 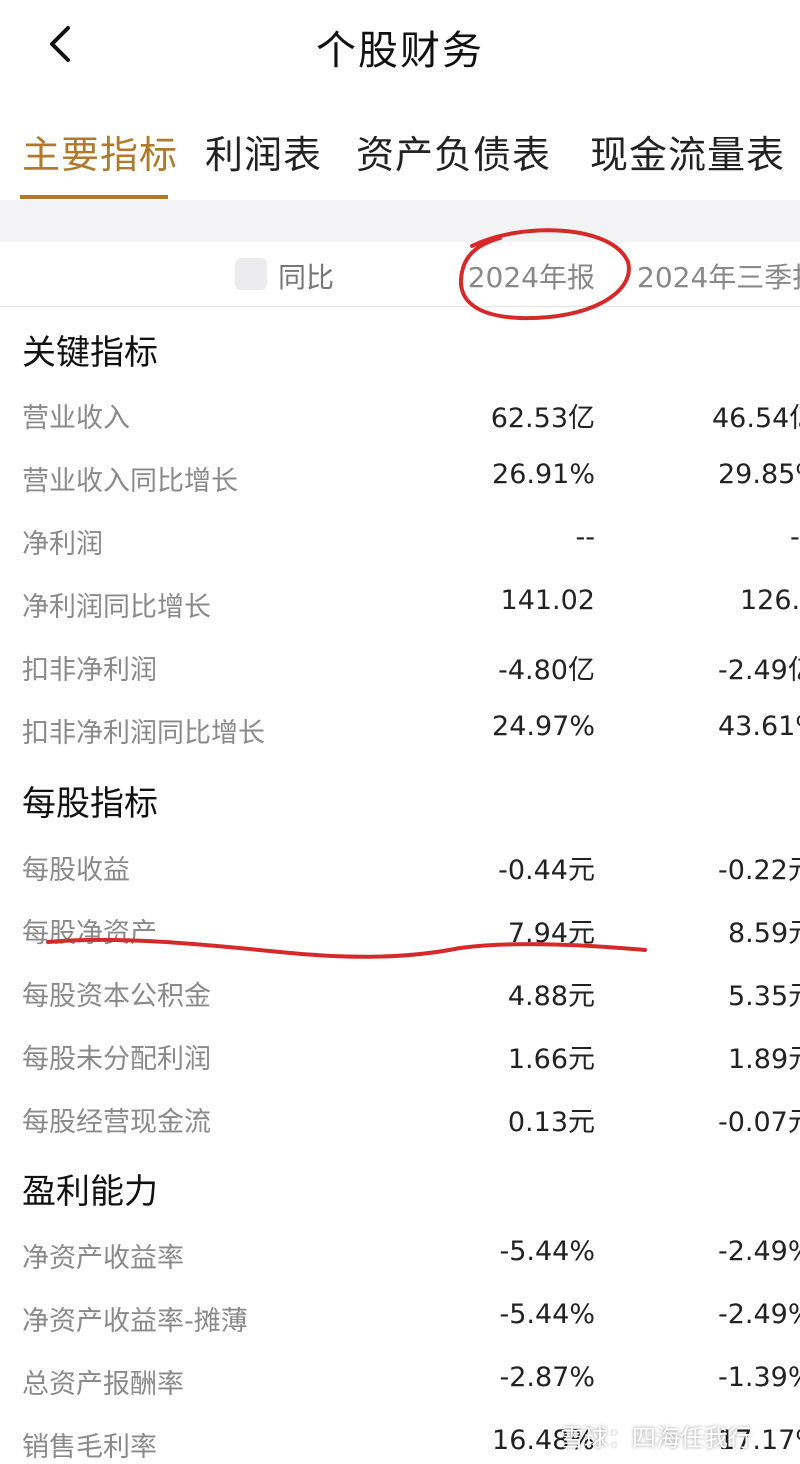 What do you see at coordinates (543, 474) in the screenshot?
I see `row-value-annual: 26.91%` at bounding box center [543, 474].